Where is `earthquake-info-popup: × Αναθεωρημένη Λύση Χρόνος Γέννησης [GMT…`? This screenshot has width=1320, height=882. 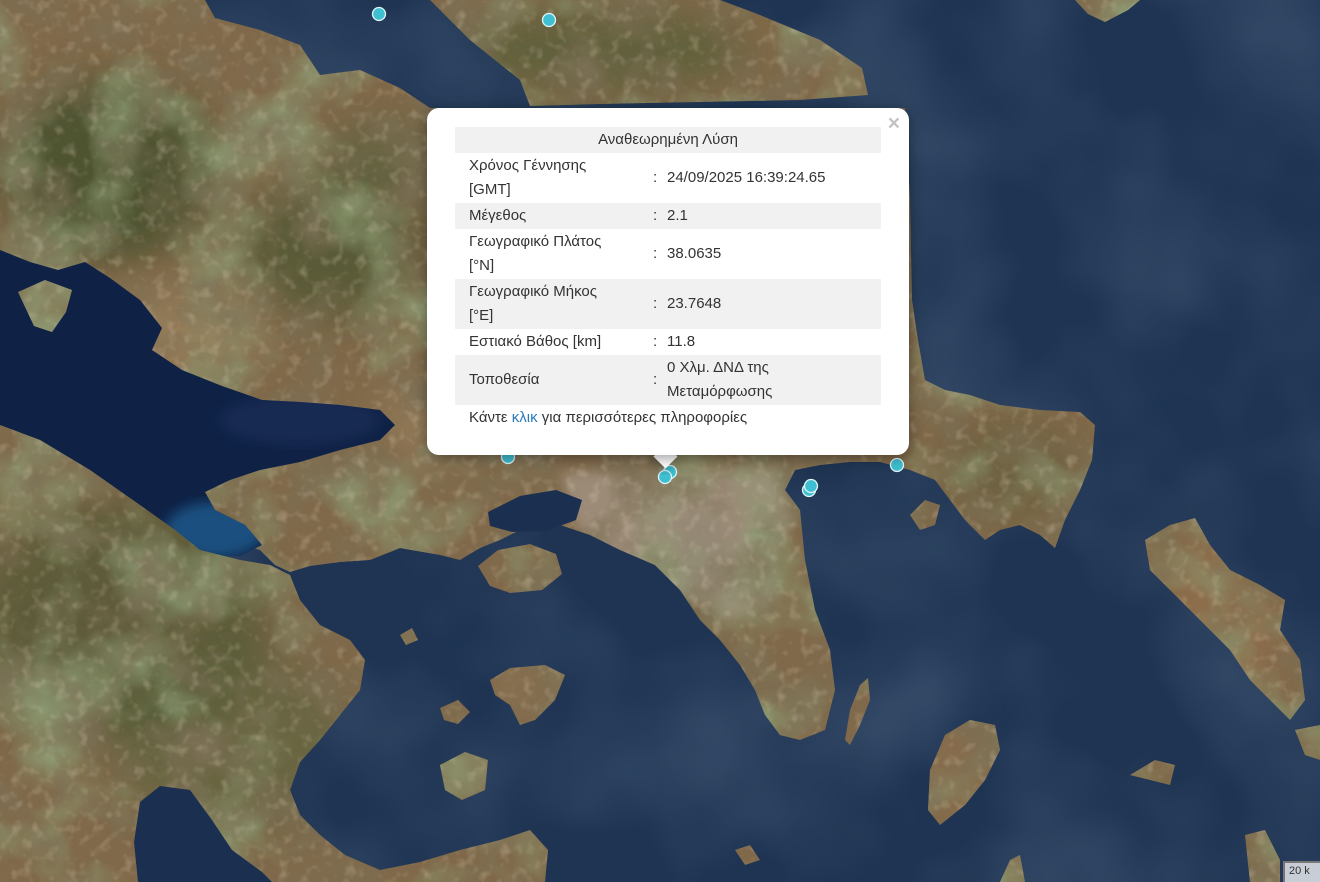 earthquake-info-popup: × Αναθεωρημένη Λύση Χρόνος Γέννησης [GMT… is located at coordinates (668, 281).